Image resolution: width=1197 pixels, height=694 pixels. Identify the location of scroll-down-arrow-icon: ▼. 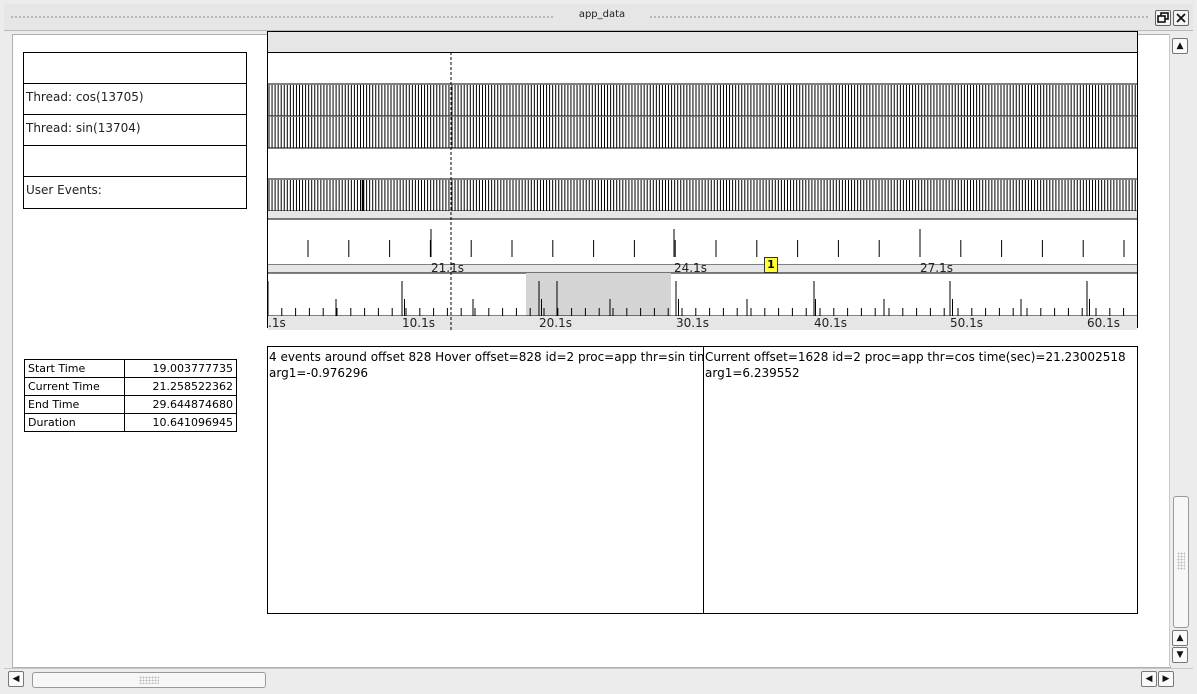
(1180, 655).